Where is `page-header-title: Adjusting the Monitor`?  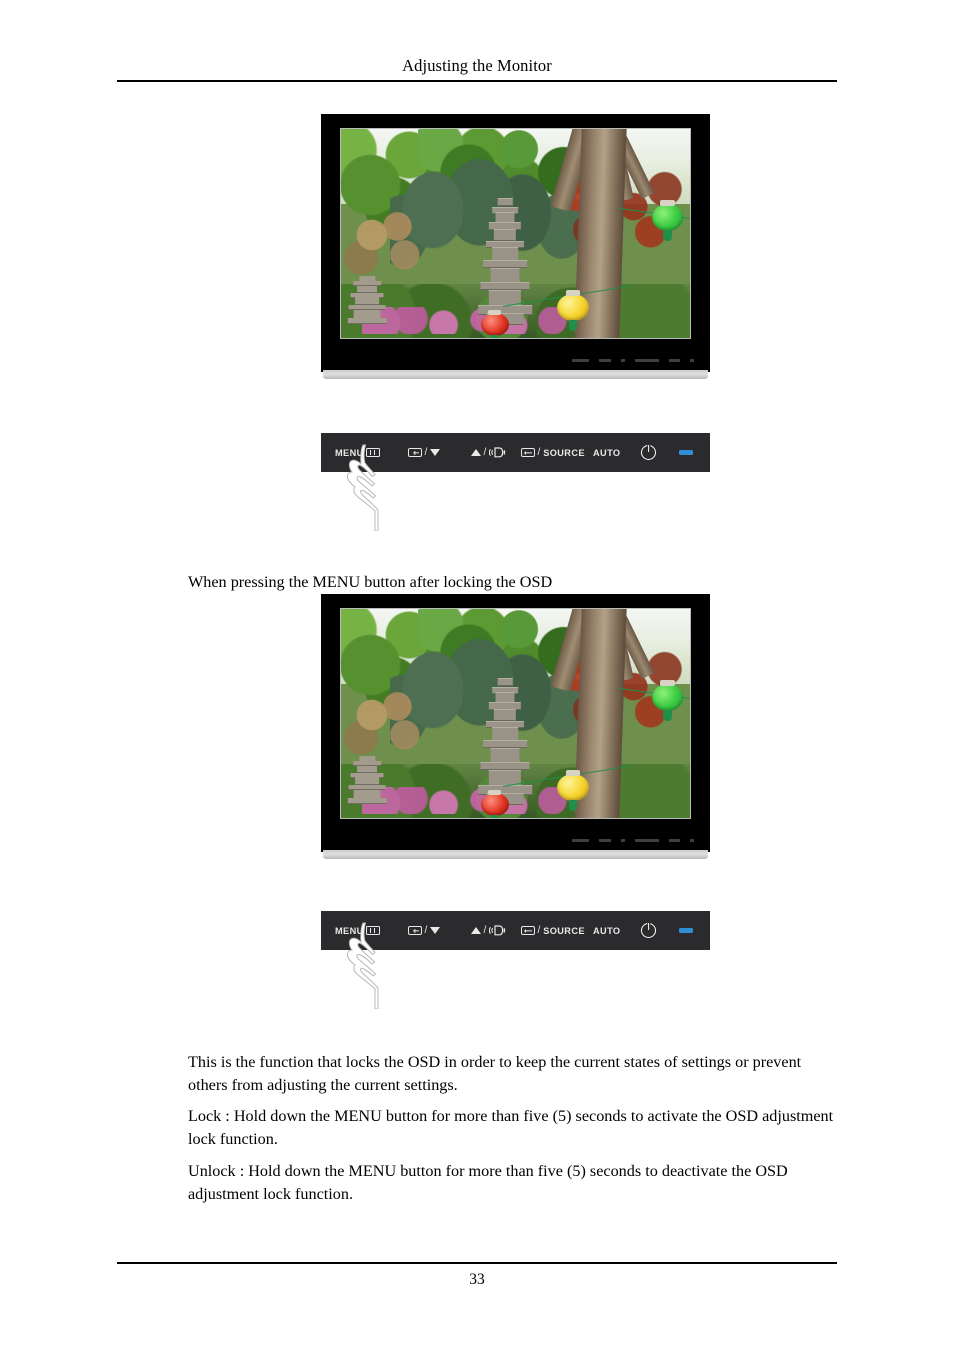
page-header-title: Adjusting the Monitor is located at coordinates (477, 65).